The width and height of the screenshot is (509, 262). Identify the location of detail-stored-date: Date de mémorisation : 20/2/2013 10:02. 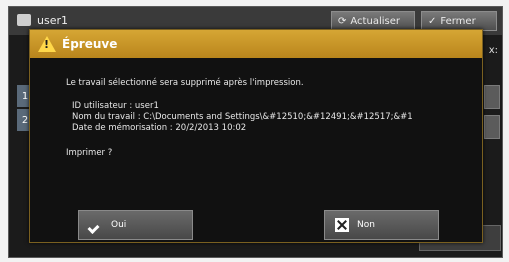
(159, 128).